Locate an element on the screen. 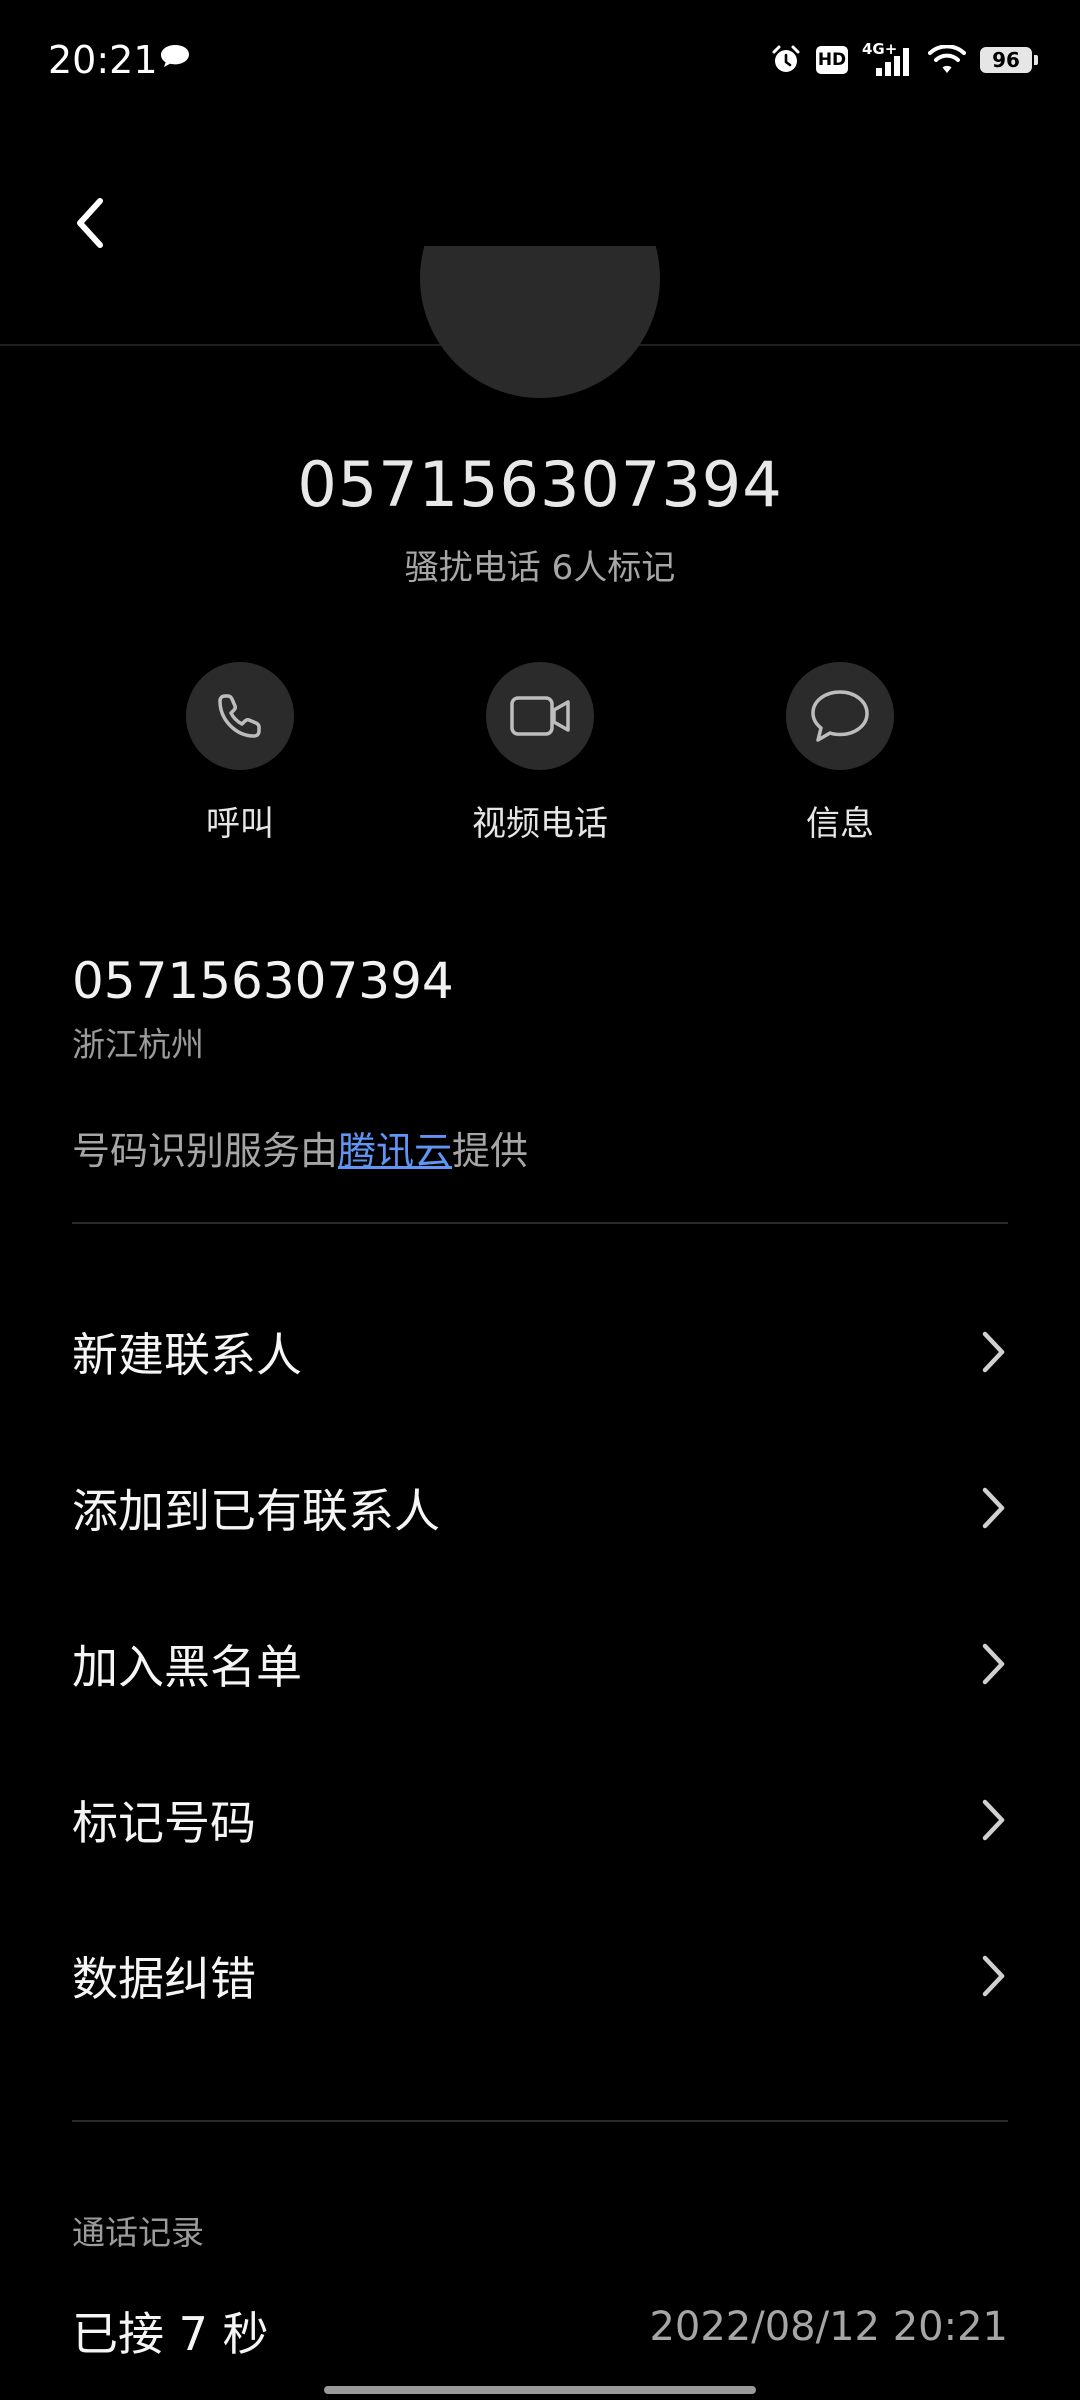 This screenshot has width=1080, height=2400. video-call-action-circle is located at coordinates (540, 716).